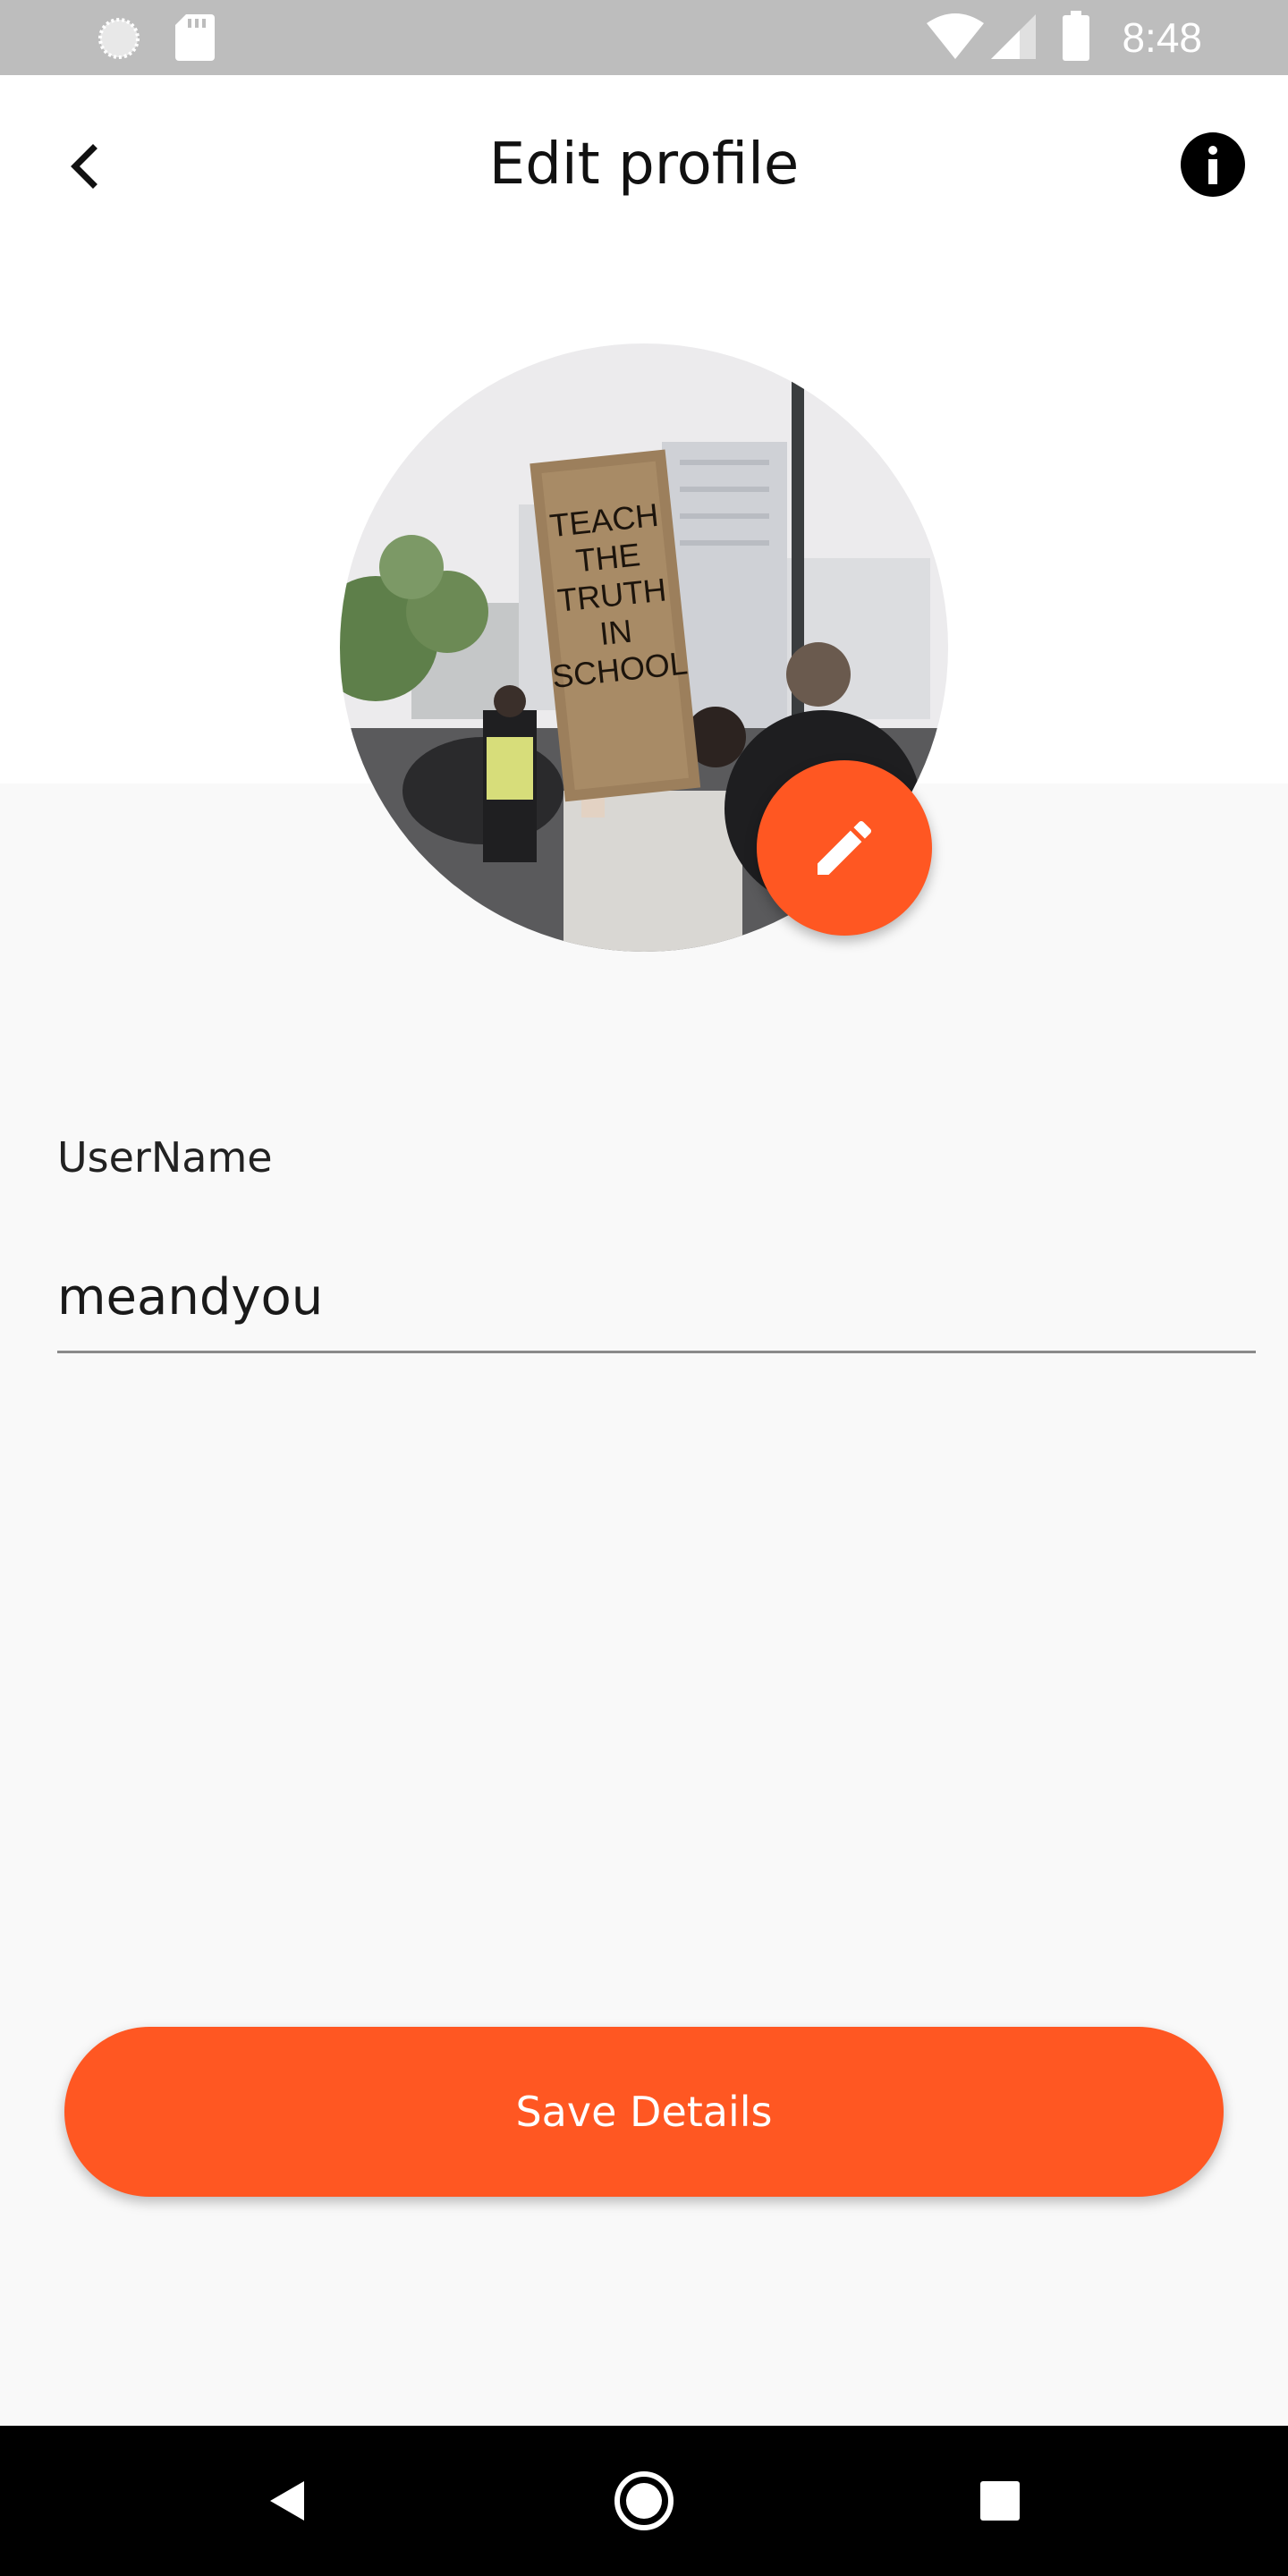 The height and width of the screenshot is (2576, 1288). I want to click on system-nav-bar, so click(644, 2501).